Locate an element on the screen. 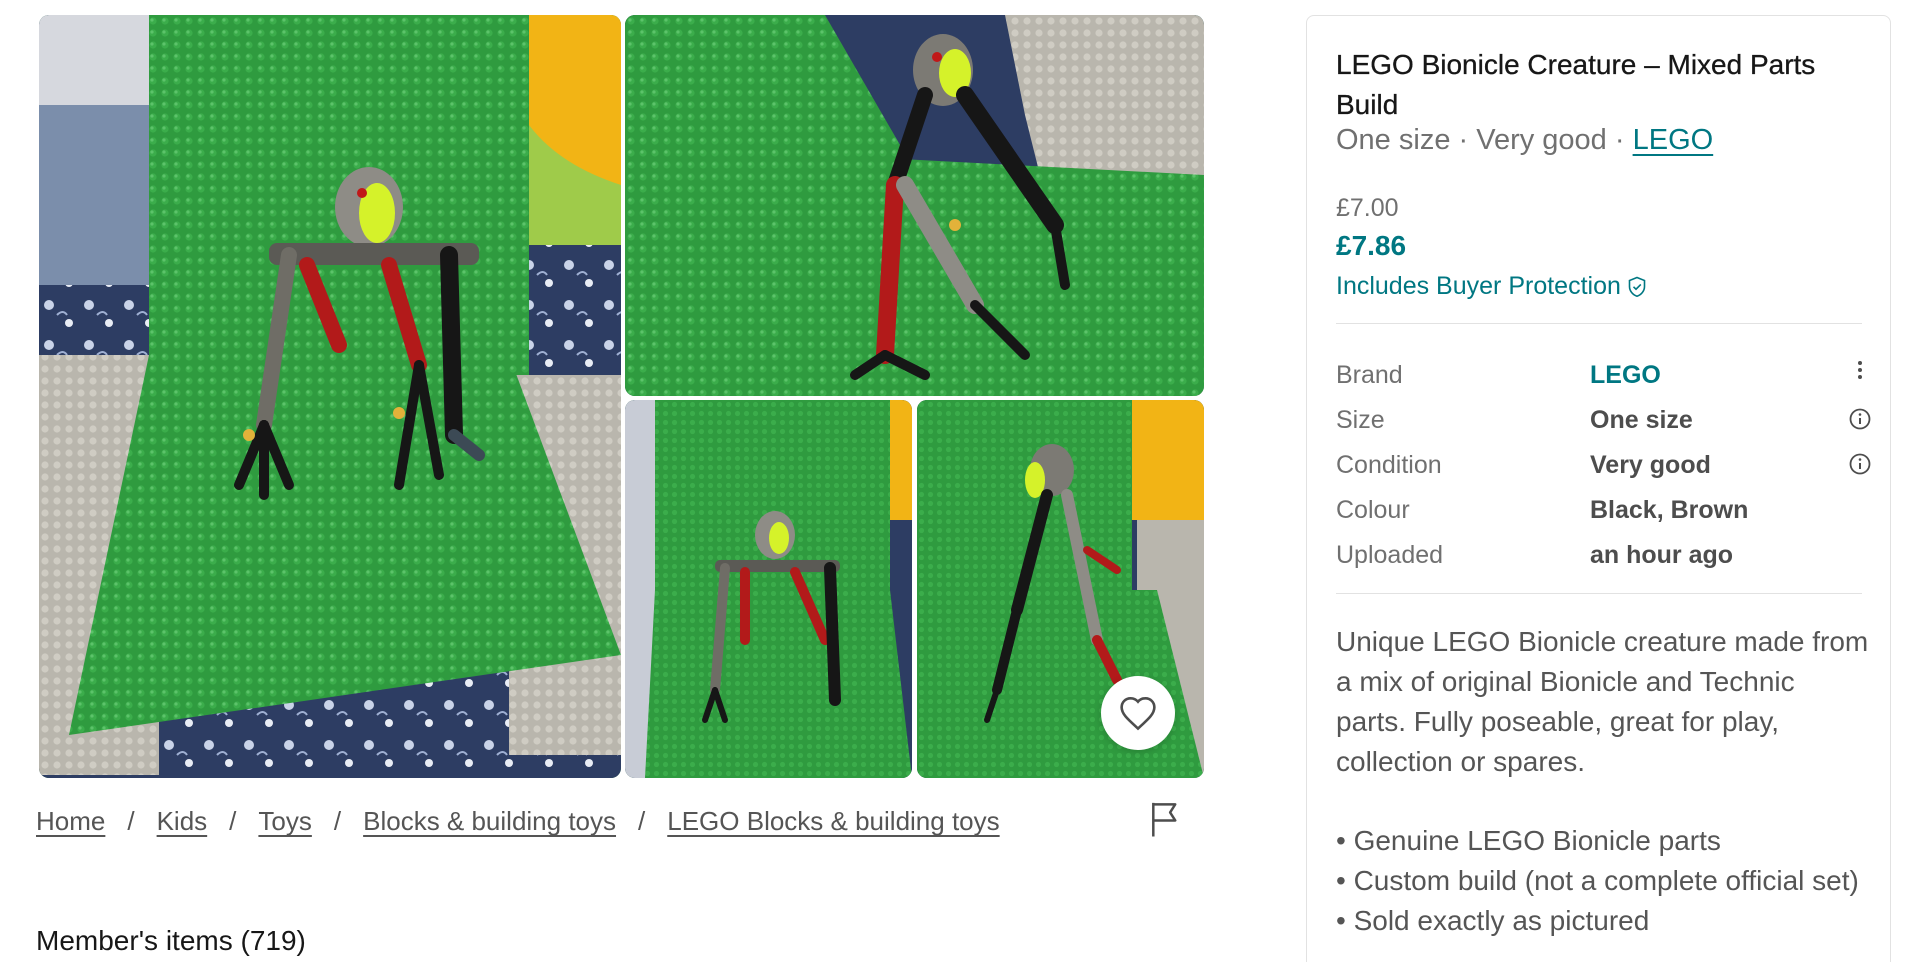 This screenshot has width=1920, height=962. breadcrumb-home: Home is located at coordinates (70, 821).